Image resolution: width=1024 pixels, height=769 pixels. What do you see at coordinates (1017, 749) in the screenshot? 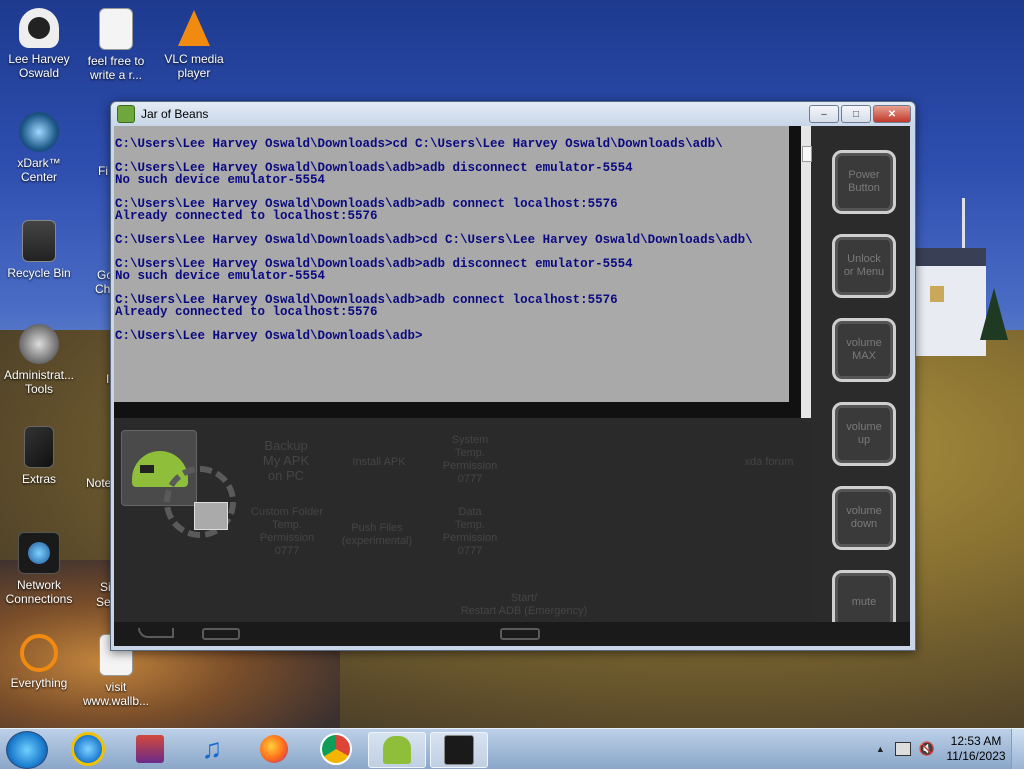
I see `show-desktop-button` at bounding box center [1017, 749].